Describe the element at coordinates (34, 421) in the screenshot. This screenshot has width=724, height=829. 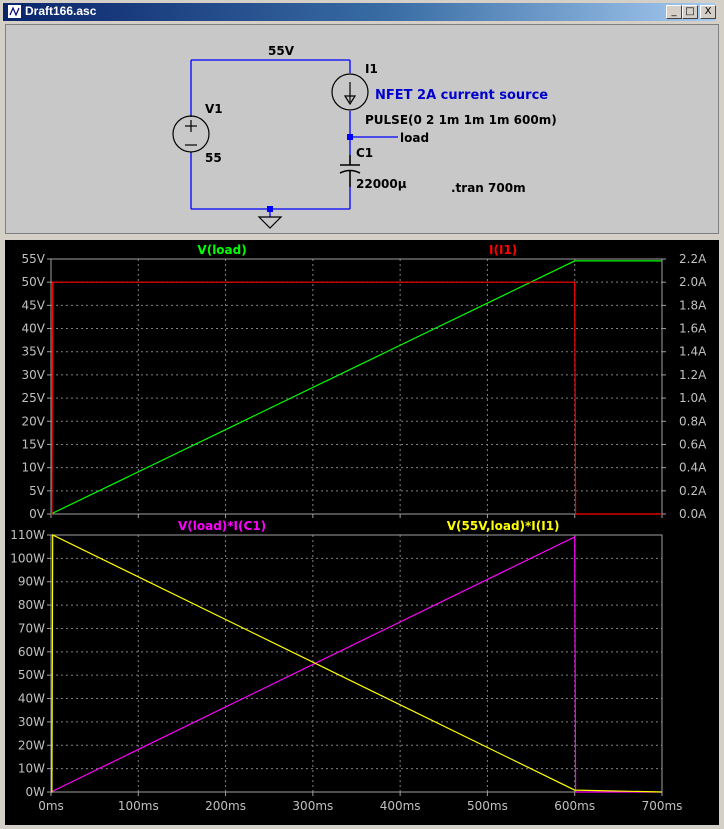
I see `y-left-tick-label: 20V` at that location.